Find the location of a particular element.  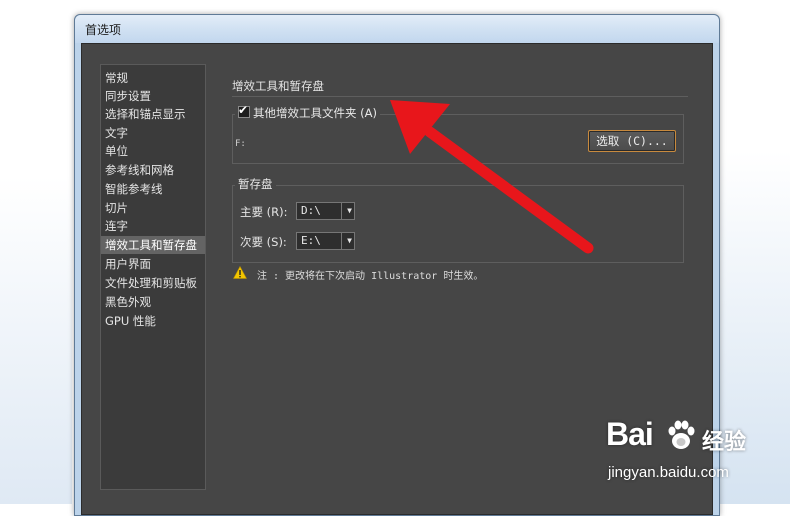

section-divider is located at coordinates (460, 96).